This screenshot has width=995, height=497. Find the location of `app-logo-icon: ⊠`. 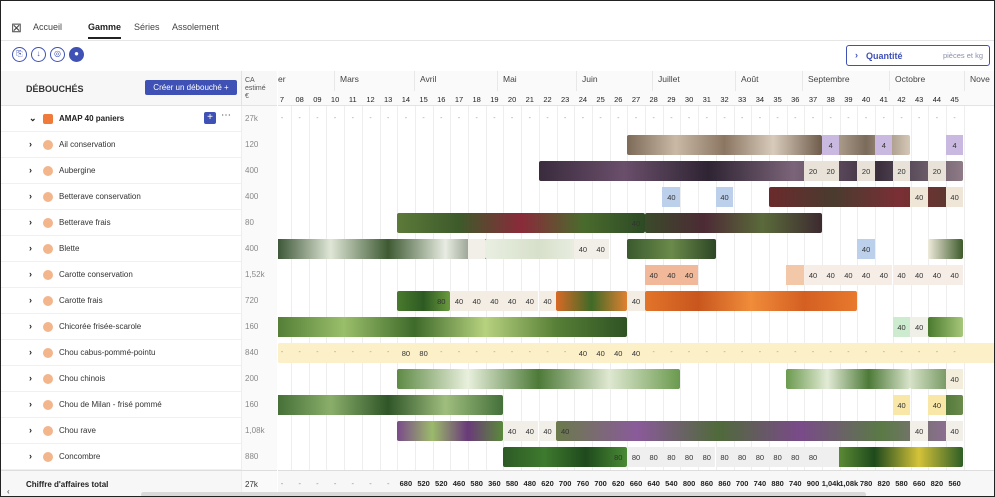

app-logo-icon: ⊠ is located at coordinates (16, 28).